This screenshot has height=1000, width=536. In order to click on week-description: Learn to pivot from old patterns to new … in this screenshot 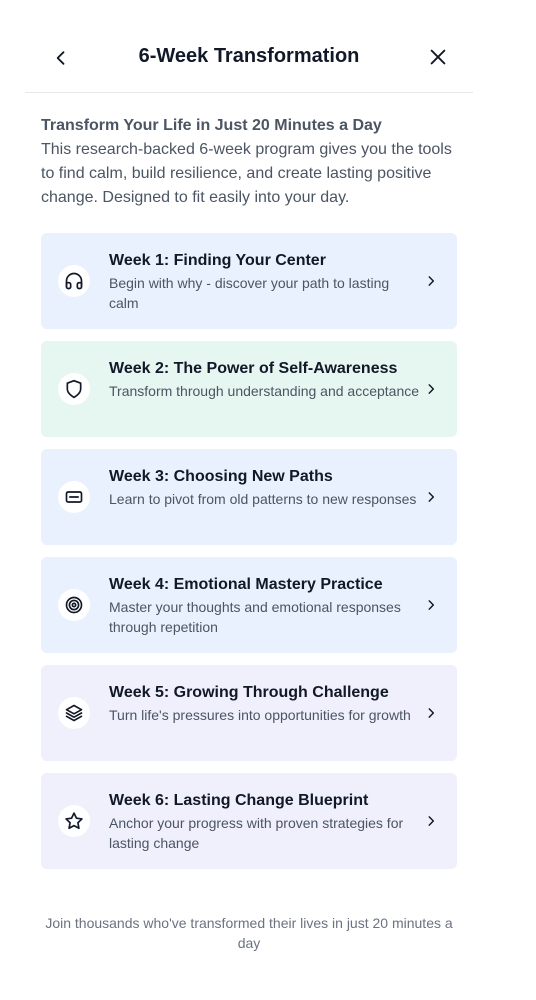, I will do `click(263, 499)`.